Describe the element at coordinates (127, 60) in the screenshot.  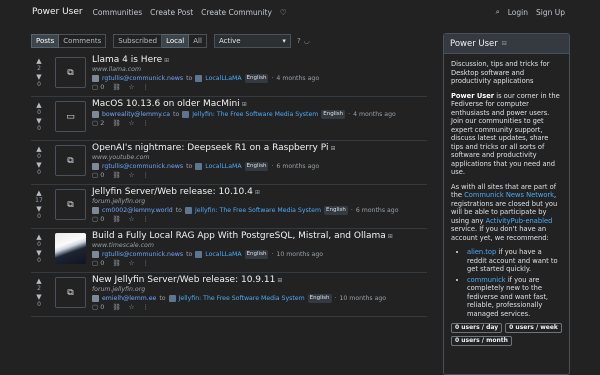
I see `post-title: Llama 4 is Here` at that location.